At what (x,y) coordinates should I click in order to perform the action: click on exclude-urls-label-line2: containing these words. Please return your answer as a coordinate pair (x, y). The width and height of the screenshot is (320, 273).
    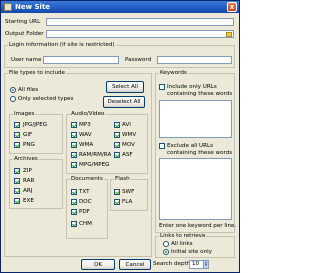
    Looking at the image, I should click on (200, 153).